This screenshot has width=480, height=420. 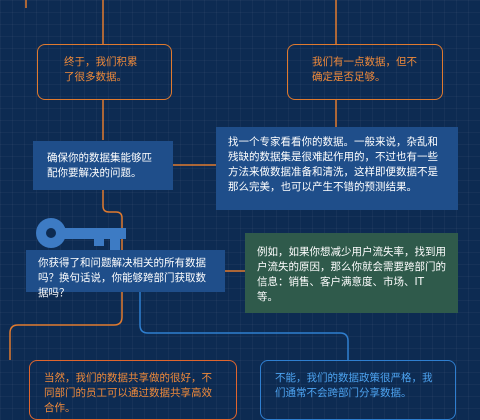 What do you see at coordinates (354, 385) in the screenshot?
I see `no-share-text: 不能，我们的数据政策很严格，我们通常不会跨部门分享数据。` at bounding box center [354, 385].